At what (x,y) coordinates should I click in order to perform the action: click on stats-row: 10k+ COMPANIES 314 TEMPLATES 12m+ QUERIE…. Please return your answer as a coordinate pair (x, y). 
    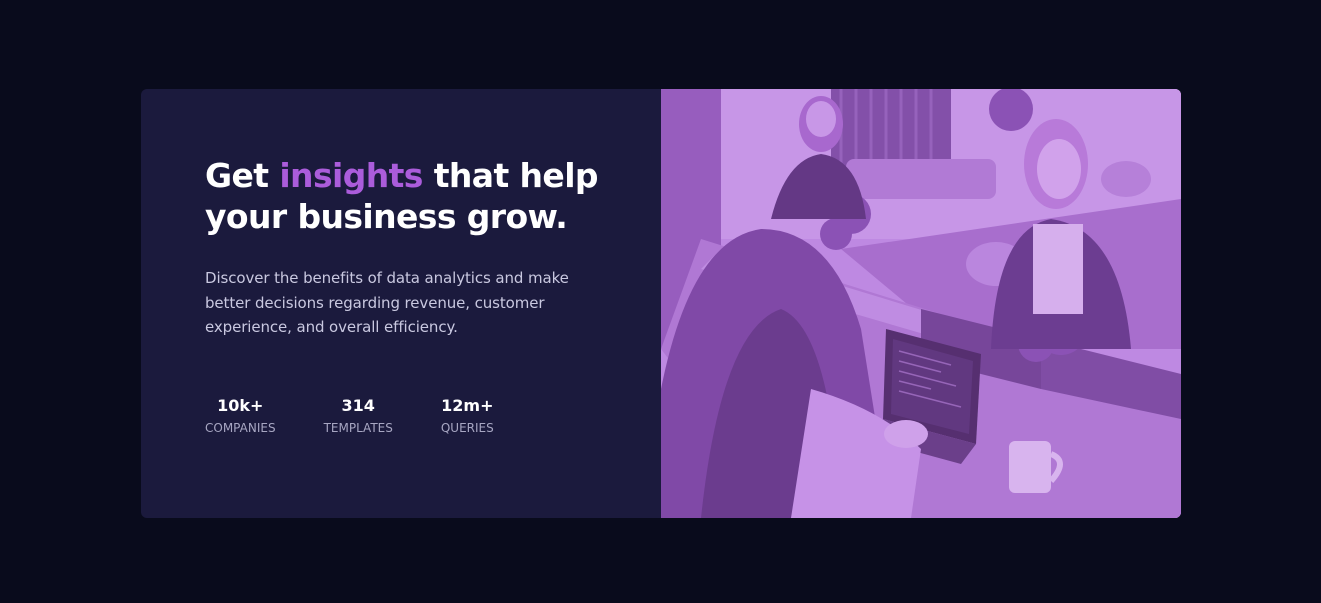
    Looking at the image, I should click on (373, 415).